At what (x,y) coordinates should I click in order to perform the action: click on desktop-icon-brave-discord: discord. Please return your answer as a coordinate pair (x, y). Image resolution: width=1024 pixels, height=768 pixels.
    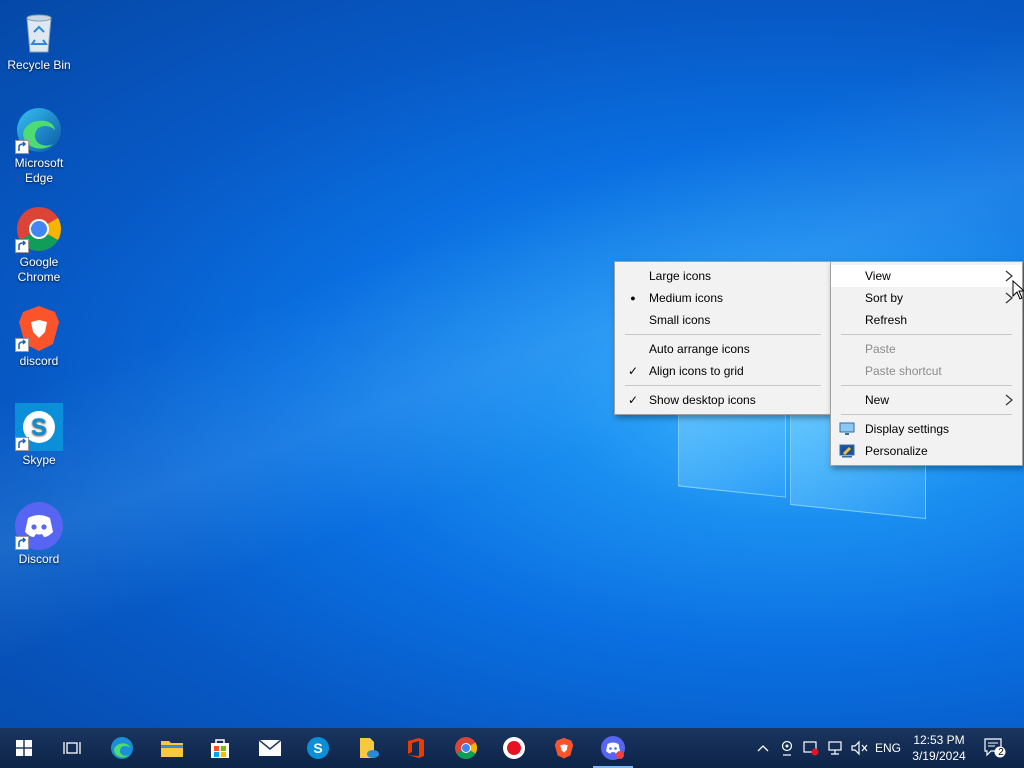
    Looking at the image, I should click on (39, 336).